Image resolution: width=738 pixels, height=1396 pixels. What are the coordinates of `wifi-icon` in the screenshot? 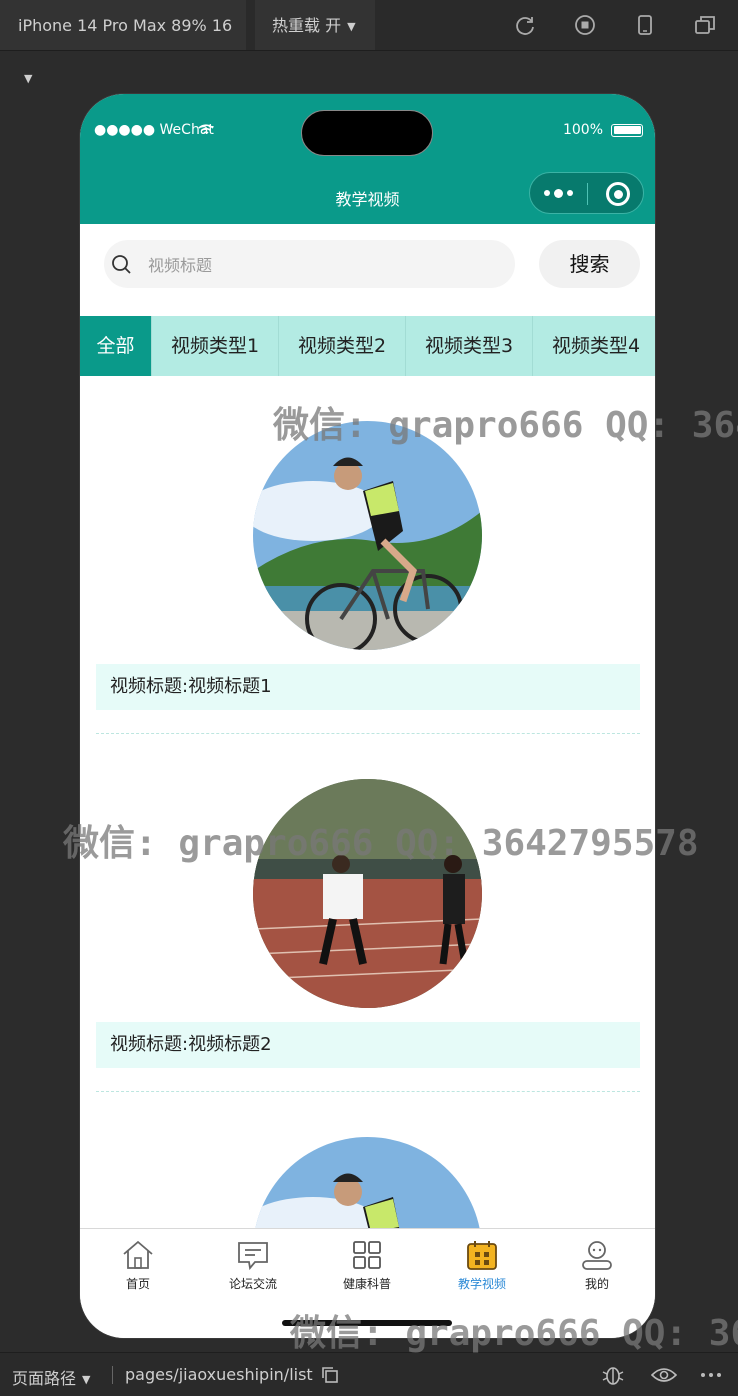 It's located at (206, 129).